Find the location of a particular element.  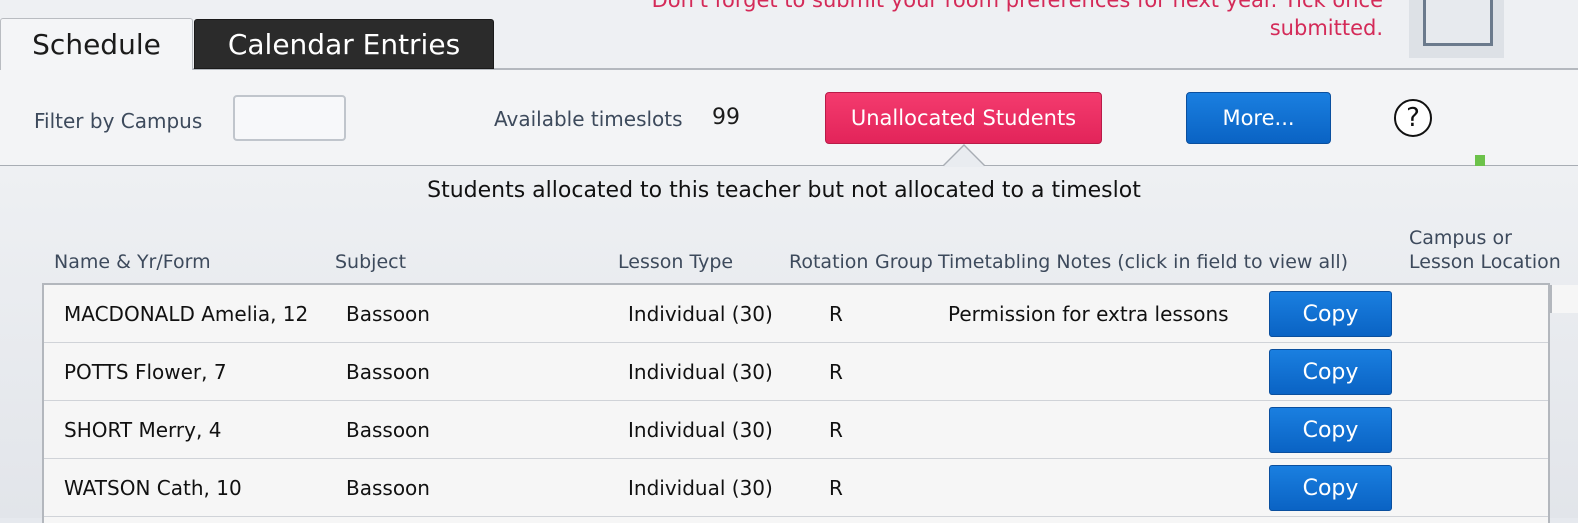

popover-pointer is located at coordinates (964, 156).